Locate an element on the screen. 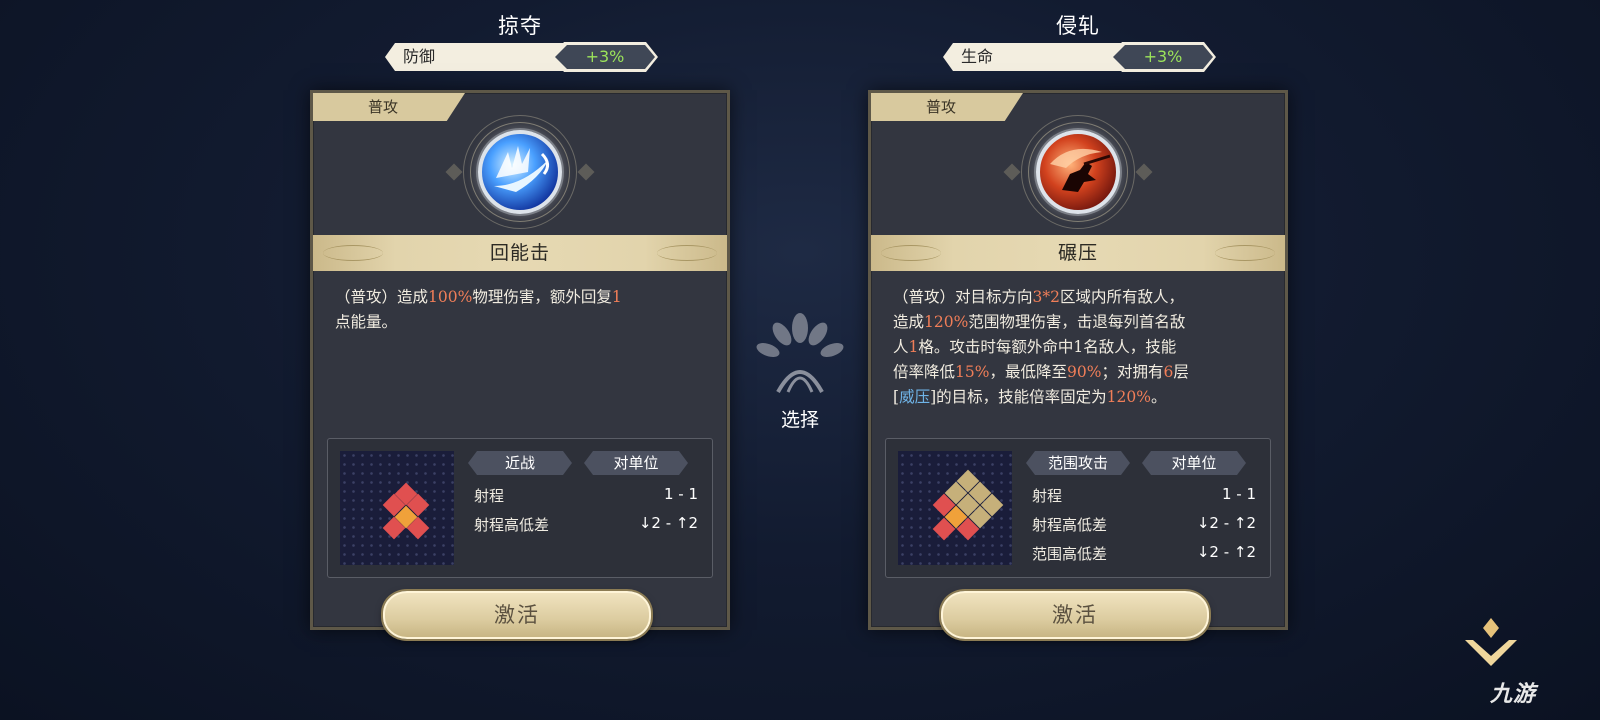 This screenshot has height=720, width=1600. attack-type-chip: 范围攻击 is located at coordinates (1078, 463).